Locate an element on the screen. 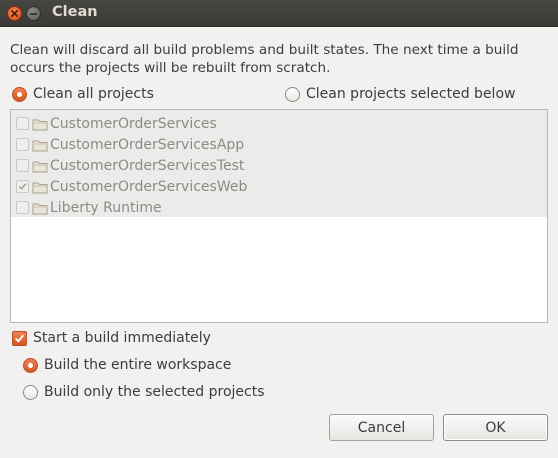 The height and width of the screenshot is (458, 558). list-item: CustomerOrderServicesWeb is located at coordinates (131, 186).